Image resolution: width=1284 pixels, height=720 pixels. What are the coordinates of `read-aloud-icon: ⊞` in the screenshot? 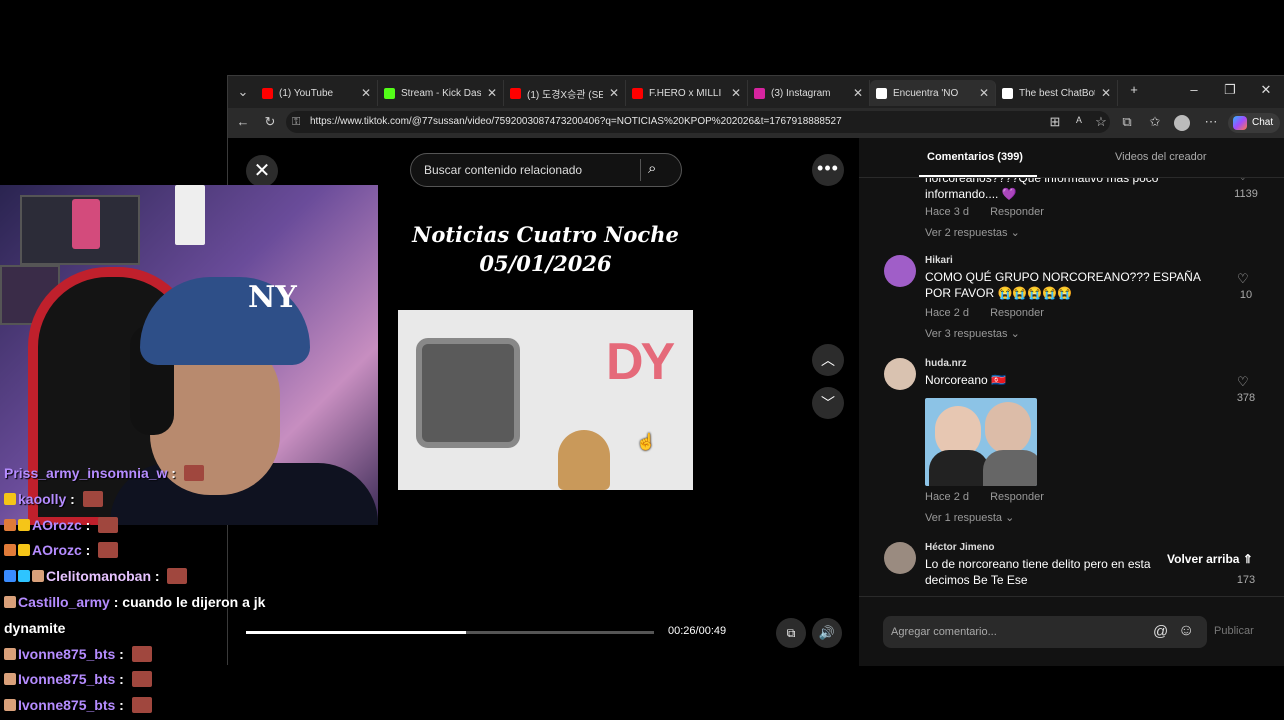 It's located at (1055, 122).